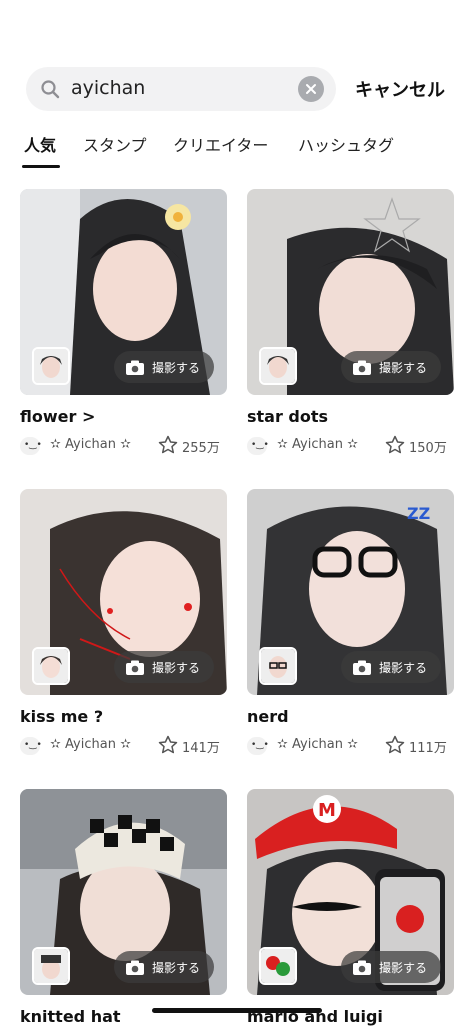  I want to click on search-input: ayichan, so click(108, 88).